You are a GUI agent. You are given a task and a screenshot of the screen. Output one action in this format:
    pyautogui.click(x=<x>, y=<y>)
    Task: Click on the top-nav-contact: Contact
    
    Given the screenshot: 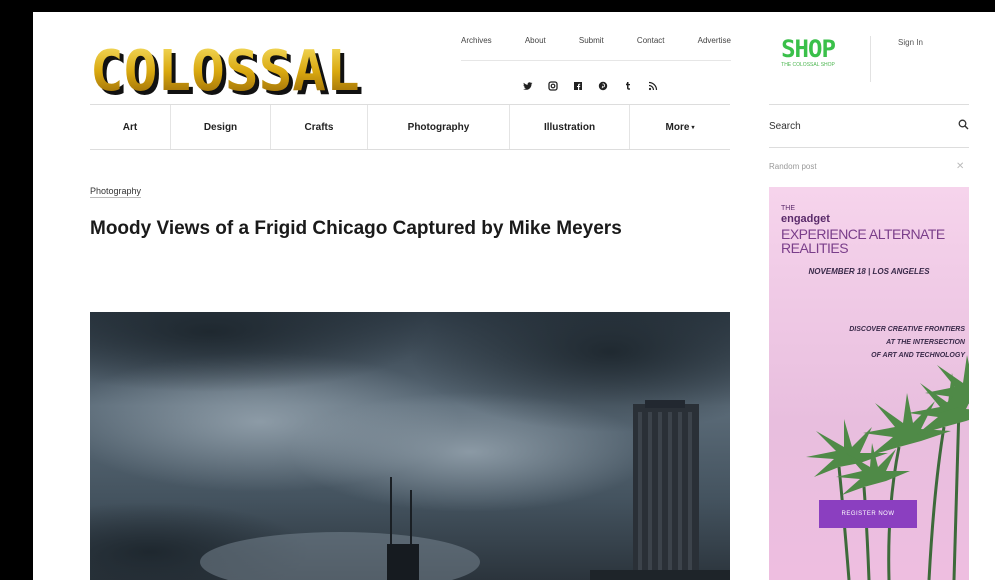 What is the action you would take?
    pyautogui.click(x=651, y=40)
    